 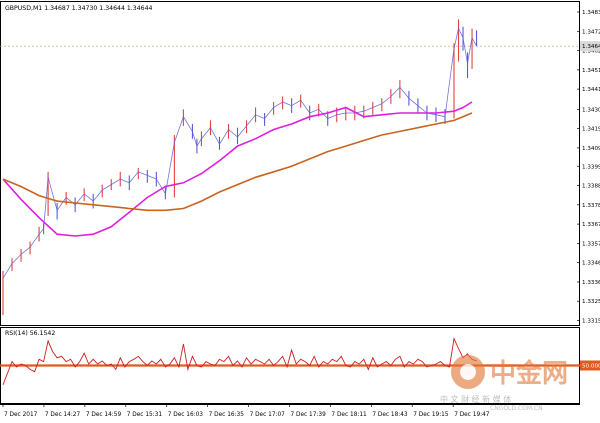 What do you see at coordinates (104, 415) in the screenshot?
I see `time-axis-label: 7 Dec 14:59` at bounding box center [104, 415].